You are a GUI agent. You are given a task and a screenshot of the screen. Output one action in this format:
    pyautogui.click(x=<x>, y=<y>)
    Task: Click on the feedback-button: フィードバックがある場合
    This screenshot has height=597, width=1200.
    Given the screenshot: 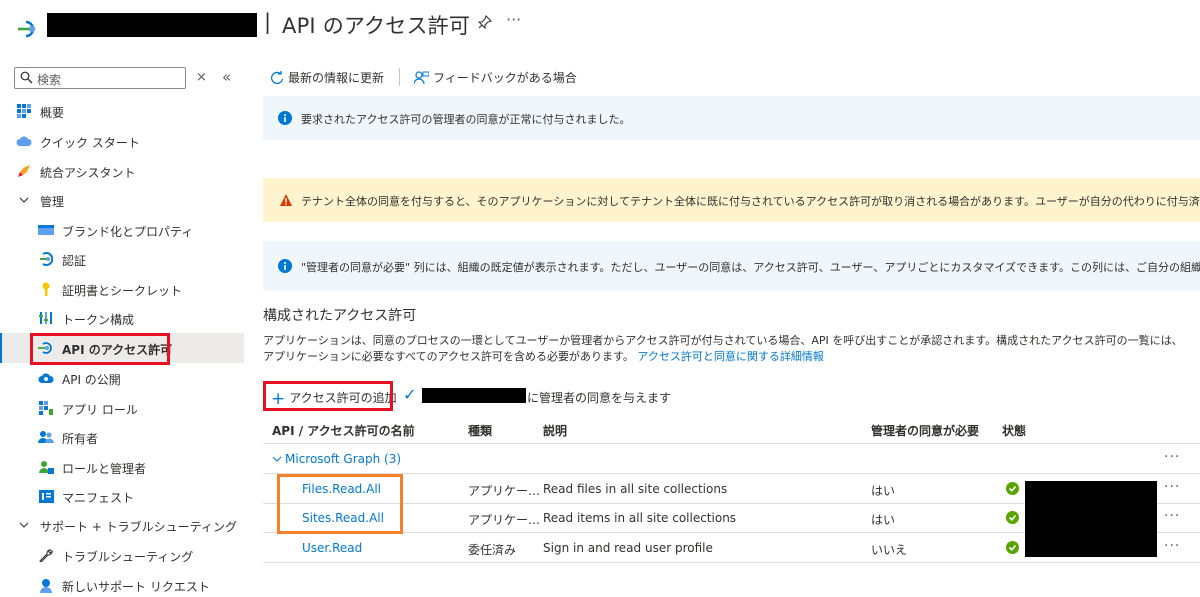 What is the action you would take?
    pyautogui.click(x=495, y=77)
    